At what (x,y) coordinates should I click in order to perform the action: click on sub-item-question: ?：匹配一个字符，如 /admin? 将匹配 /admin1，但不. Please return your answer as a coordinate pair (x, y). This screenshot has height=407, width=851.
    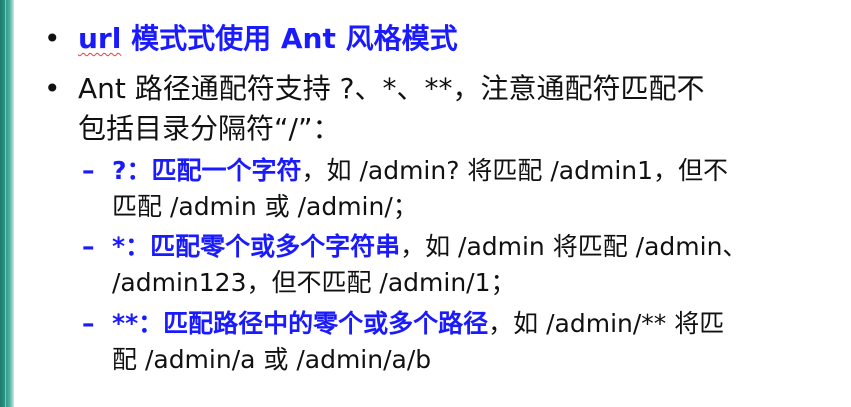
    Looking at the image, I should click on (420, 171).